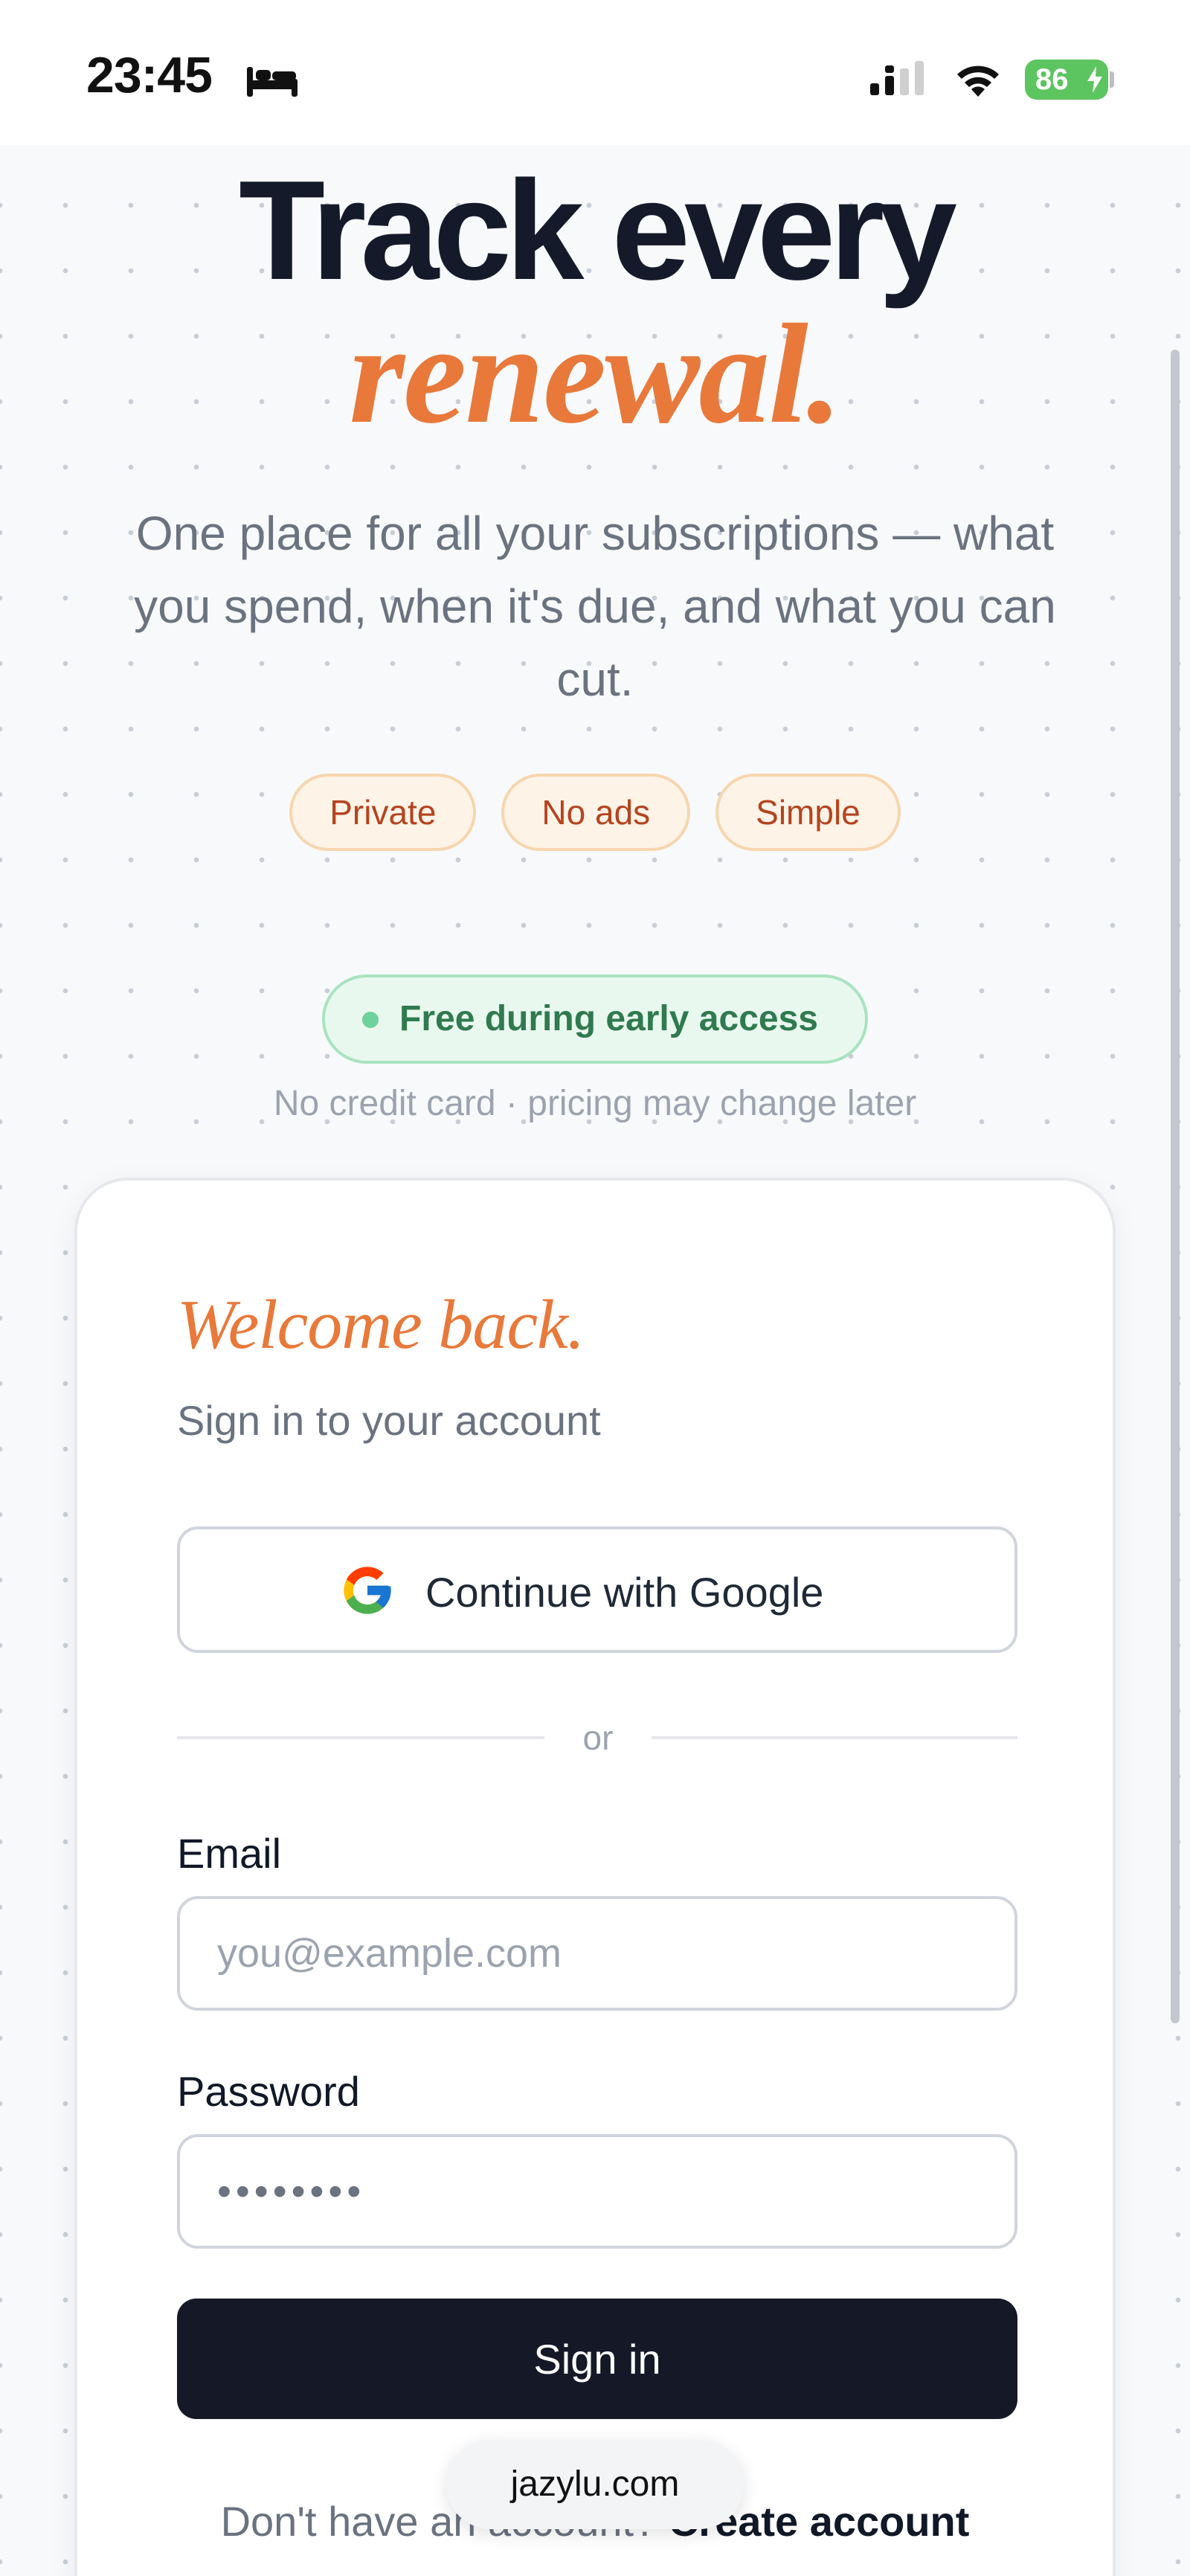  Describe the element at coordinates (272, 82) in the screenshot. I see `bed-icon` at that location.